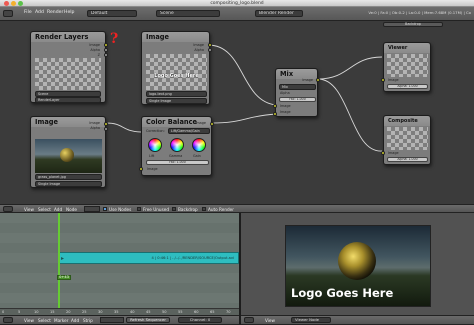 This screenshot has height=325, width=474. Describe the element at coordinates (164, 312) in the screenshot. I see `tick-label: 50` at that location.